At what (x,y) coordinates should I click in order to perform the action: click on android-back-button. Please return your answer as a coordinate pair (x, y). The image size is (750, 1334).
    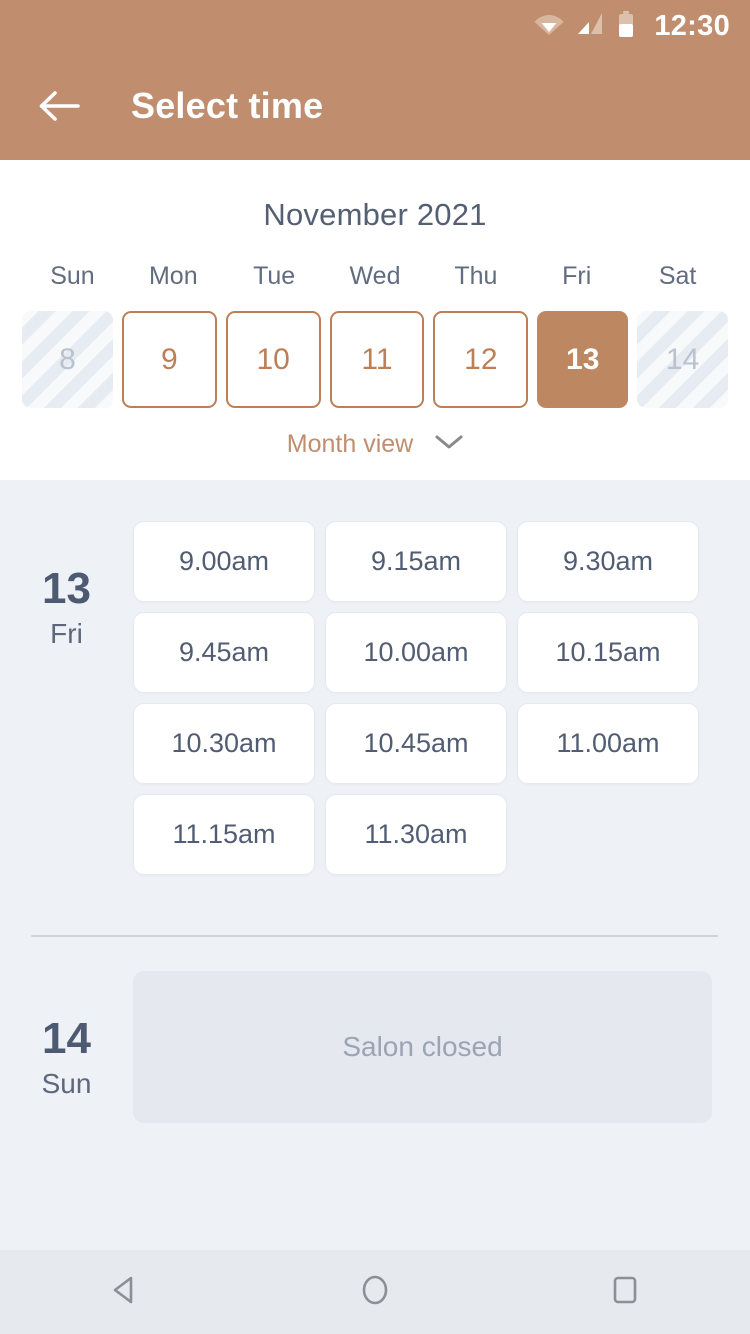
    Looking at the image, I should click on (125, 1292).